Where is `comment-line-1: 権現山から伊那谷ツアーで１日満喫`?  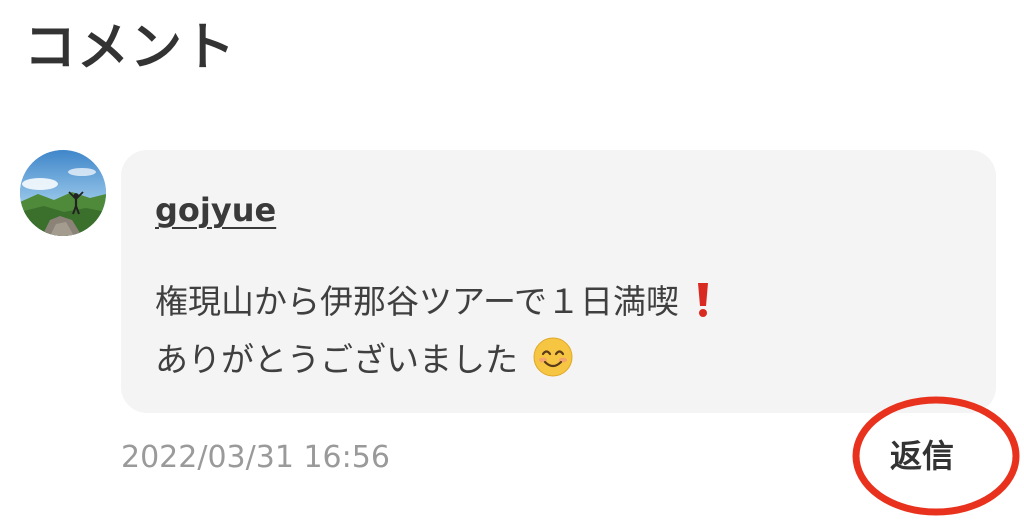 comment-line-1: 権現山から伊那谷ツアーで１日満喫 is located at coordinates (433, 305).